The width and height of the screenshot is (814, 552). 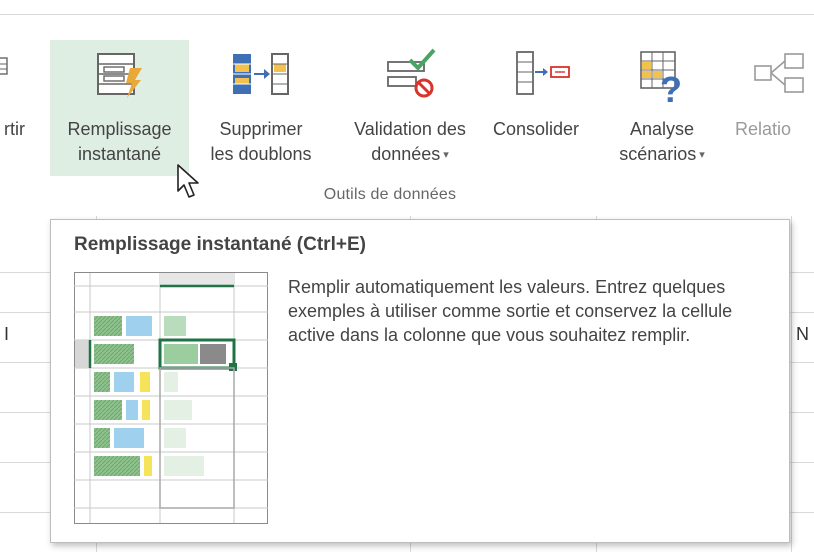 What do you see at coordinates (6, 334) in the screenshot?
I see `column-header-i: I` at bounding box center [6, 334].